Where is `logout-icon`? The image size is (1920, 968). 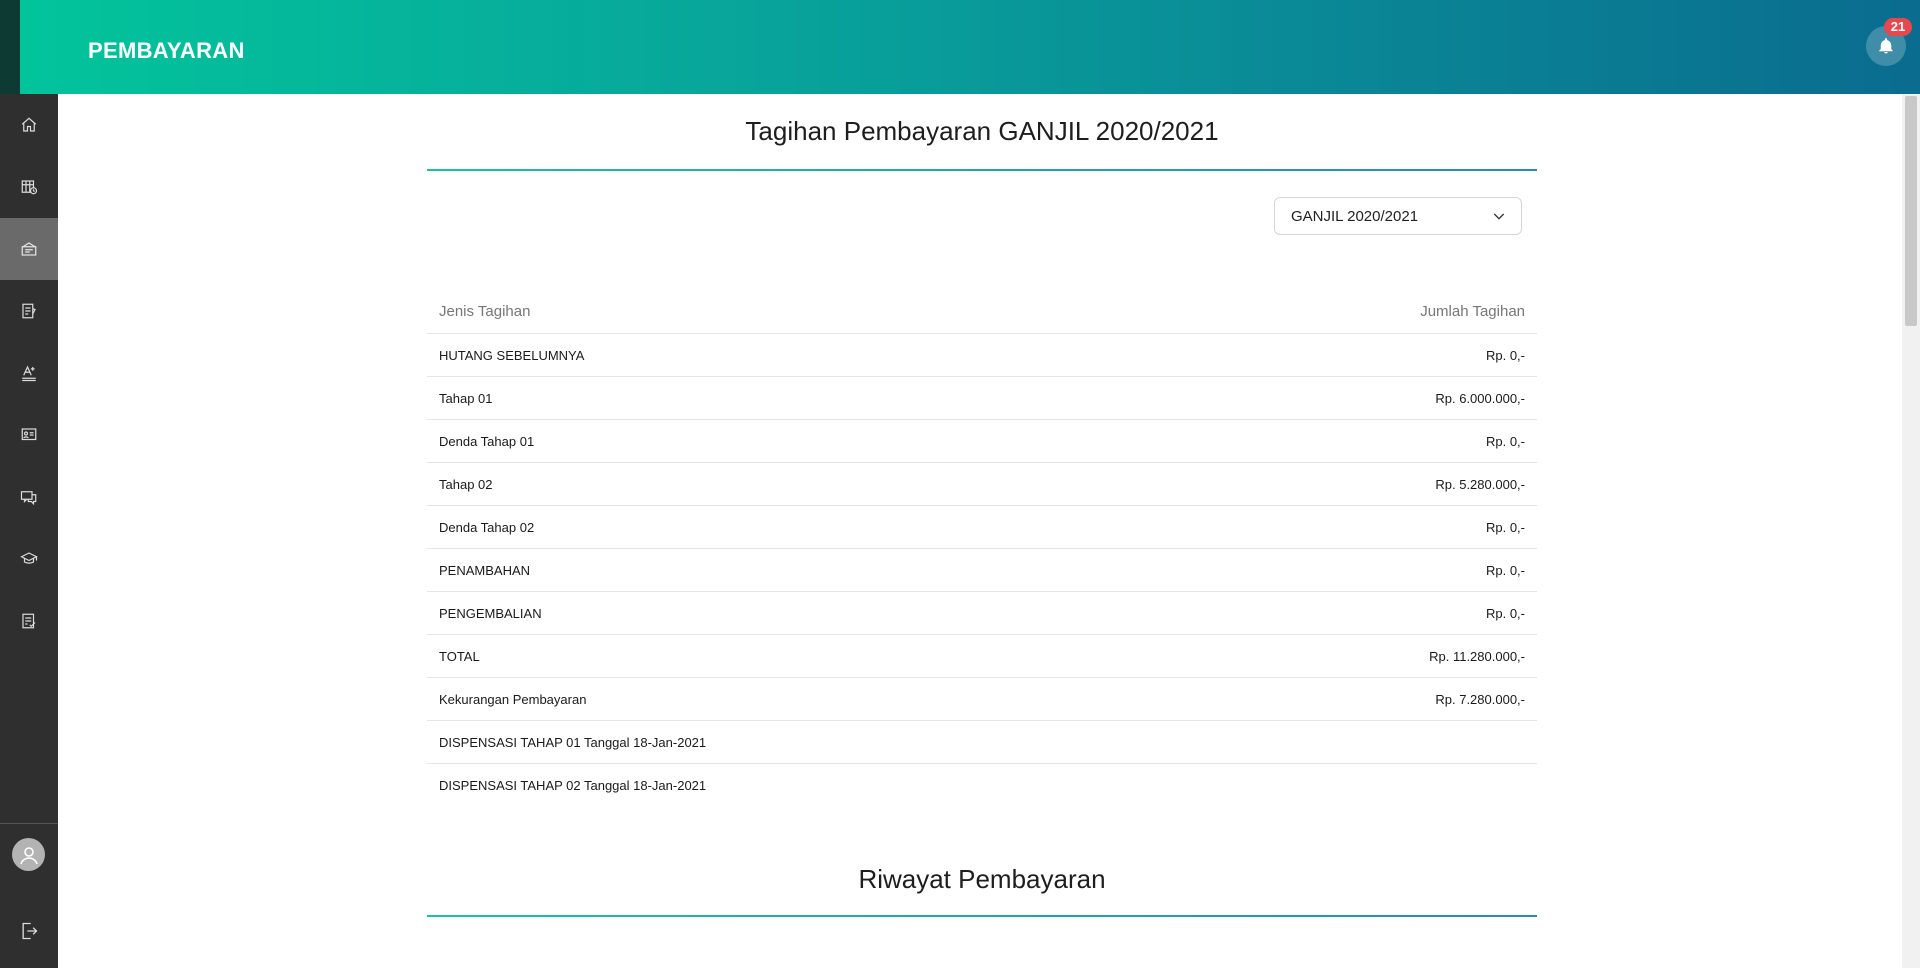 logout-icon is located at coordinates (30, 931).